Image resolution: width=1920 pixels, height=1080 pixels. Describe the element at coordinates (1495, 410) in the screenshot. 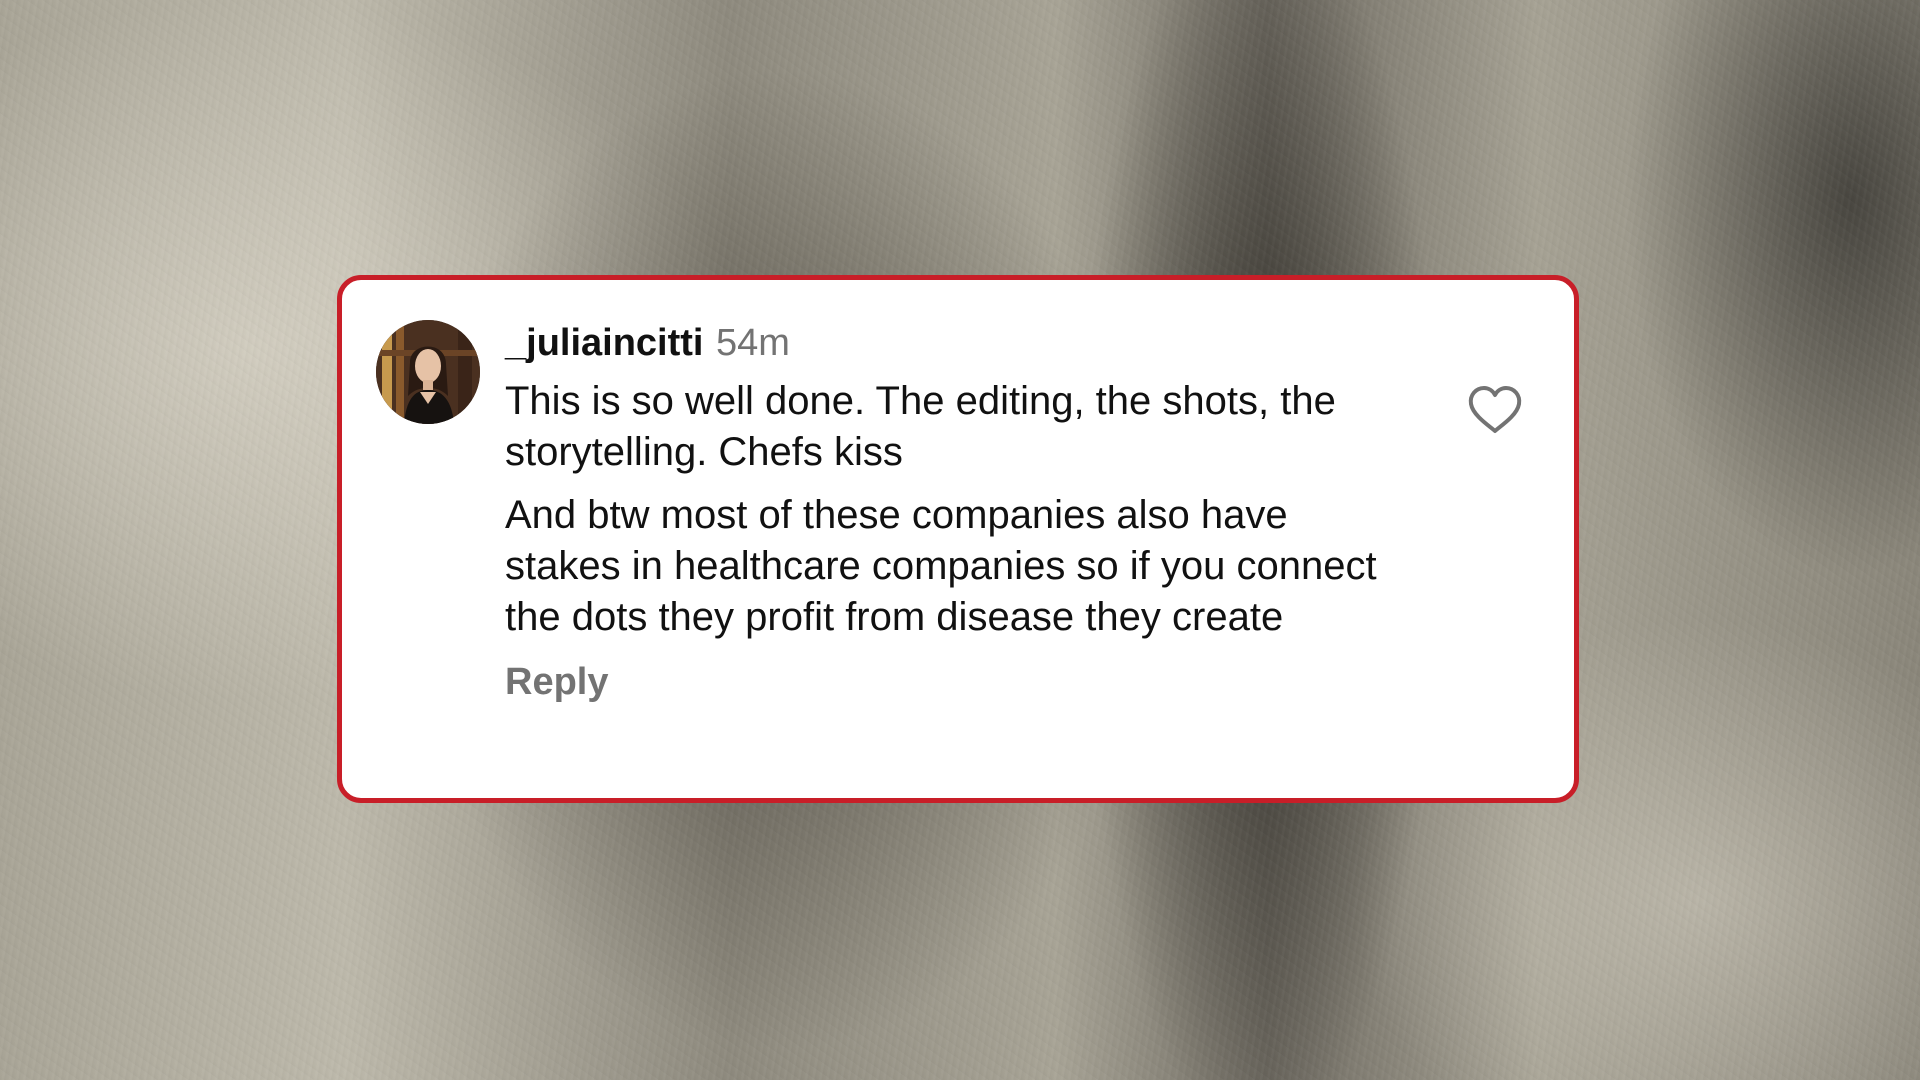

I see `heart-outline-icon` at that location.